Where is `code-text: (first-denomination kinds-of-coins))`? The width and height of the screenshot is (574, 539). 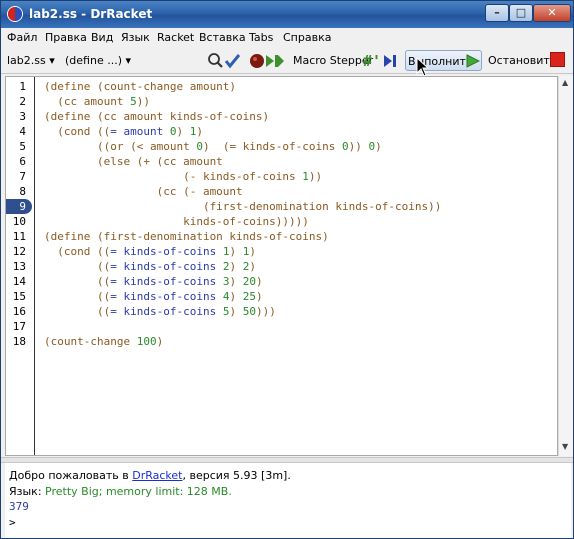 code-text: (first-denomination kinds-of-coins)) is located at coordinates (242, 206).